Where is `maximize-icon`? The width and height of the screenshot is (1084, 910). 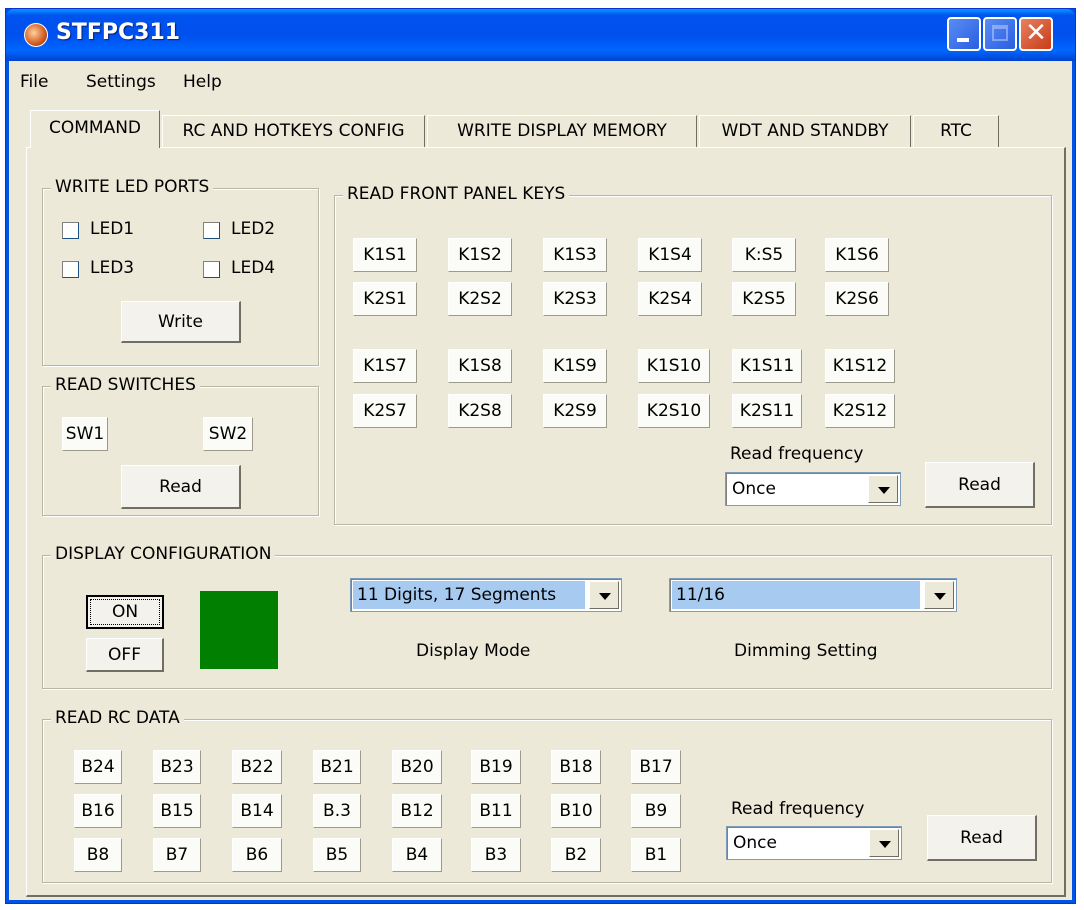 maximize-icon is located at coordinates (1000, 34).